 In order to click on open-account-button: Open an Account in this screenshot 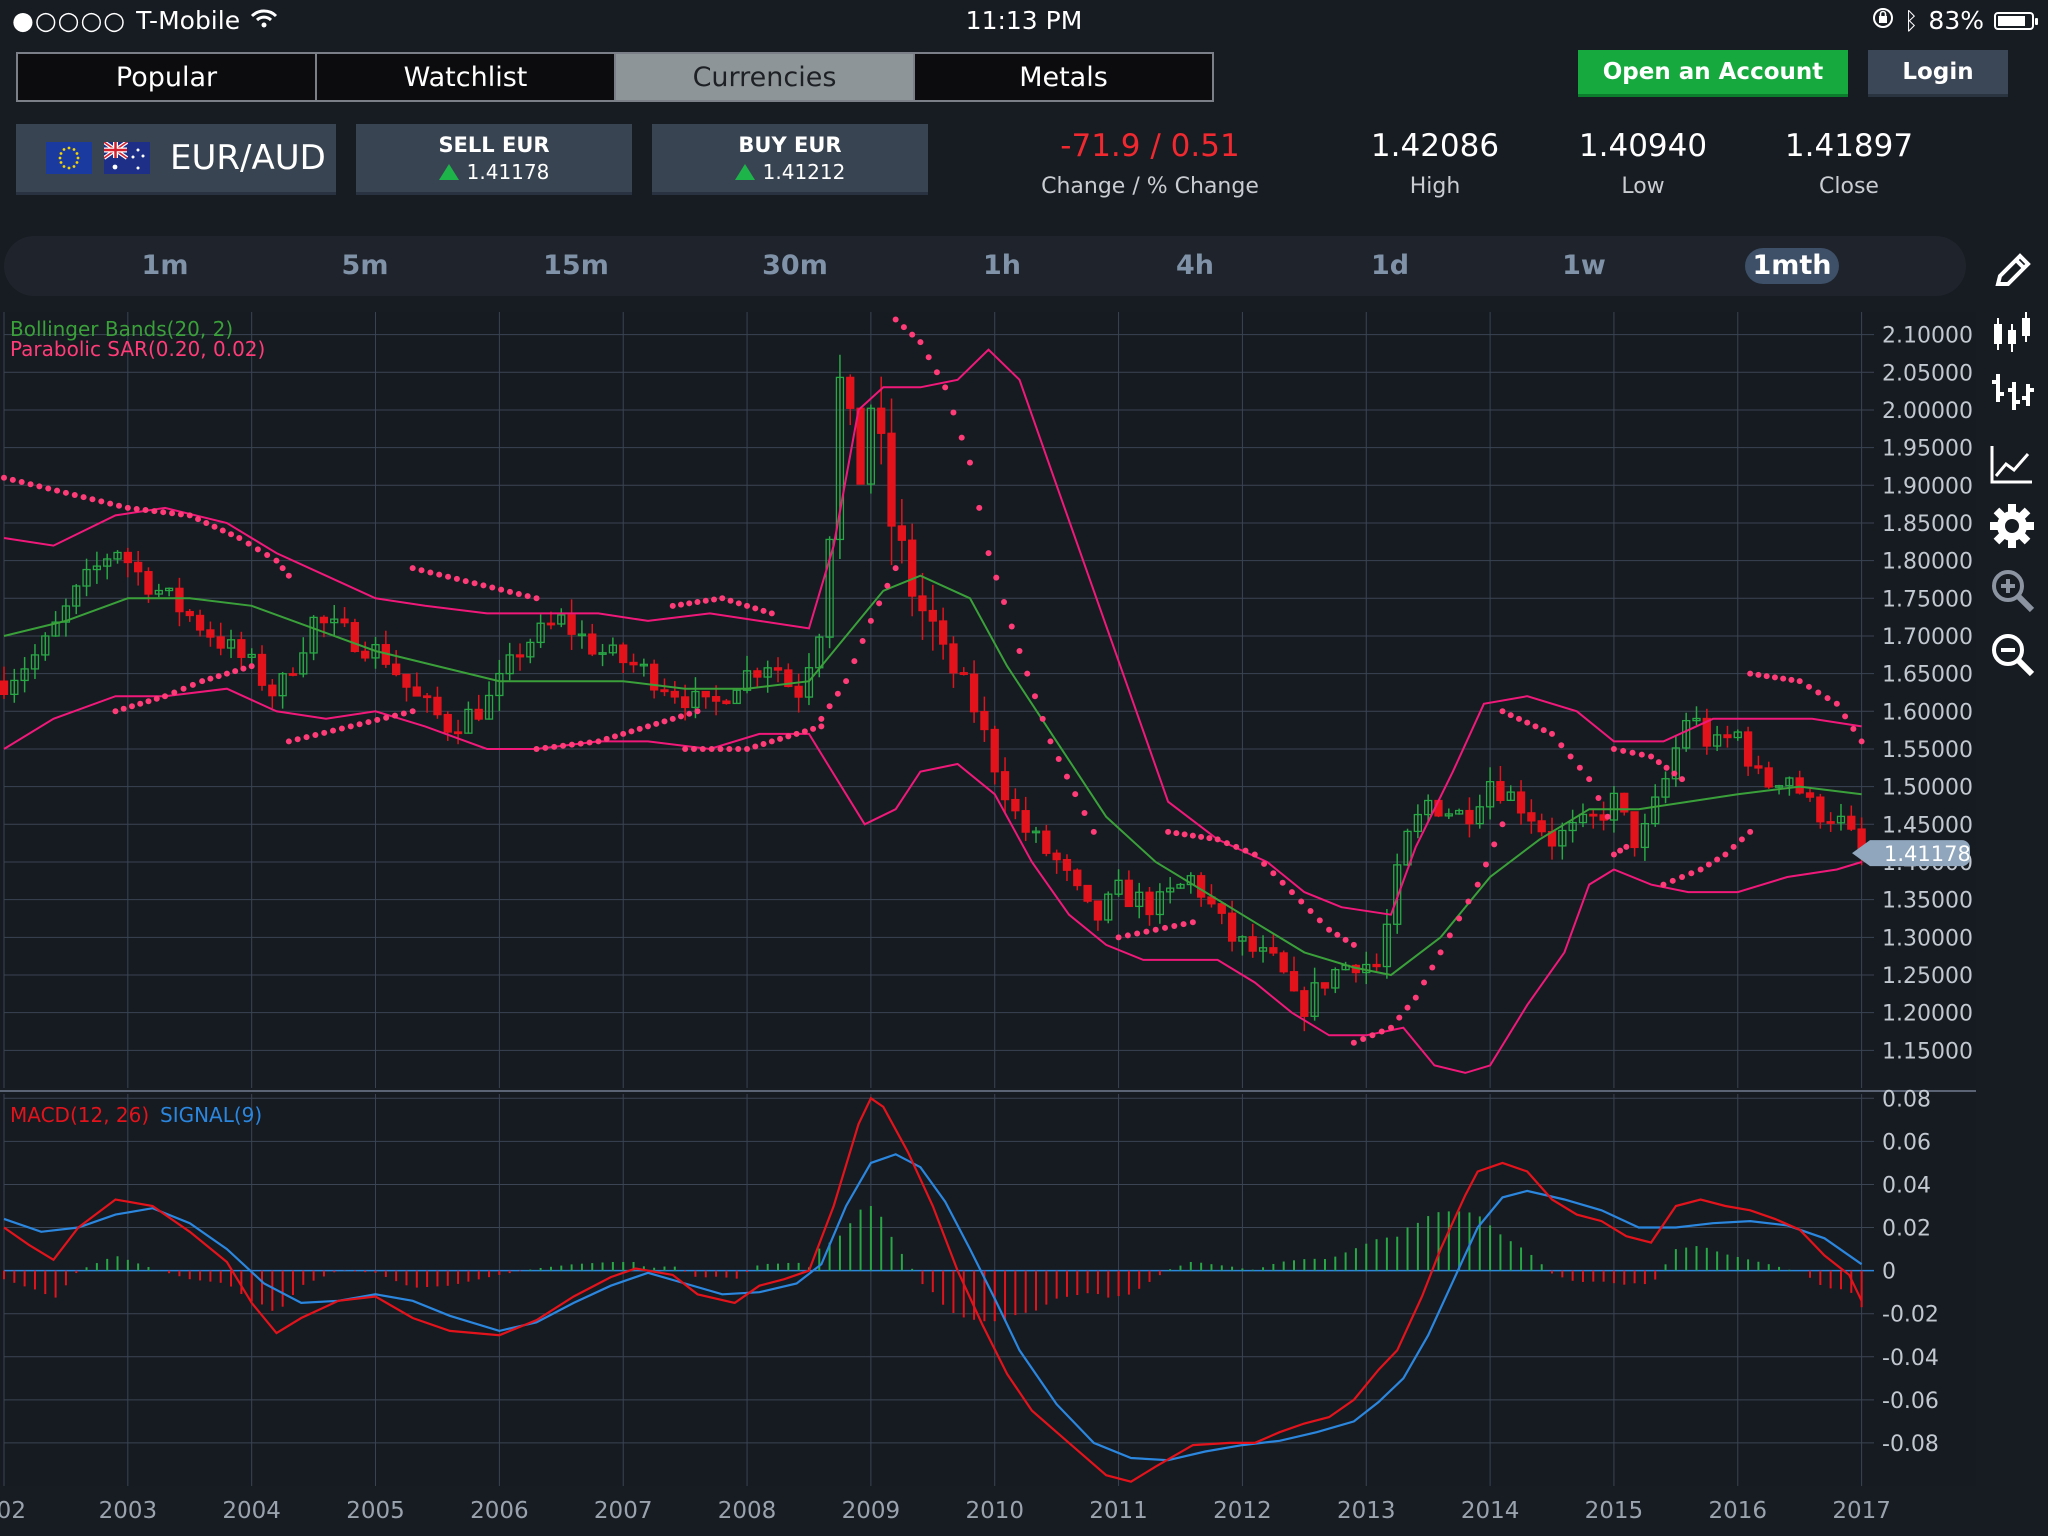, I will do `click(1713, 73)`.